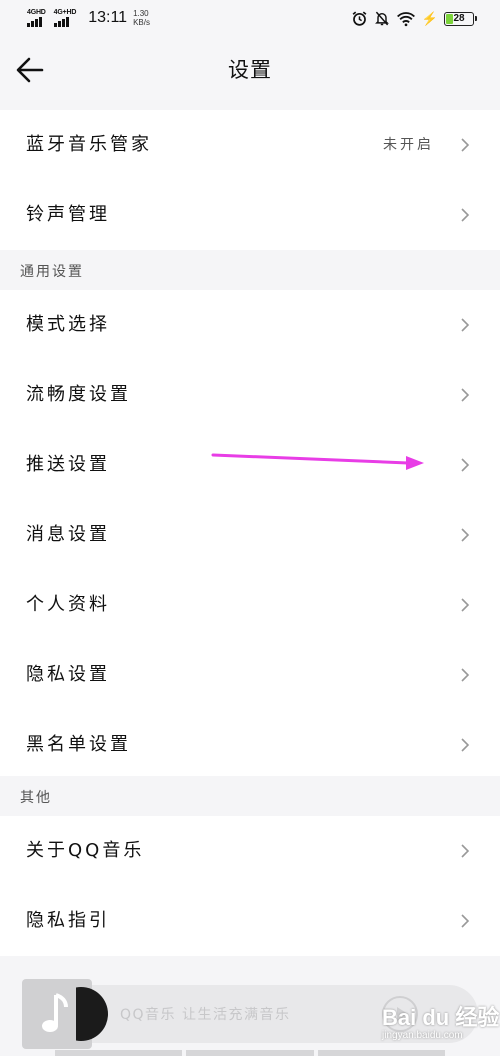 This screenshot has height=1056, width=500. Describe the element at coordinates (68, 214) in the screenshot. I see `row-label: 铃声管理` at that location.